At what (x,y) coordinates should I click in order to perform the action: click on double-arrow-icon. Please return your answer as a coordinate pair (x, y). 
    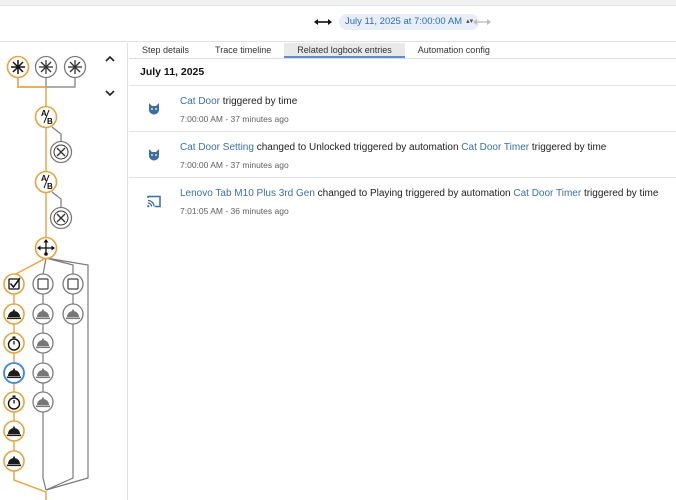
    Looking at the image, I should click on (323, 22).